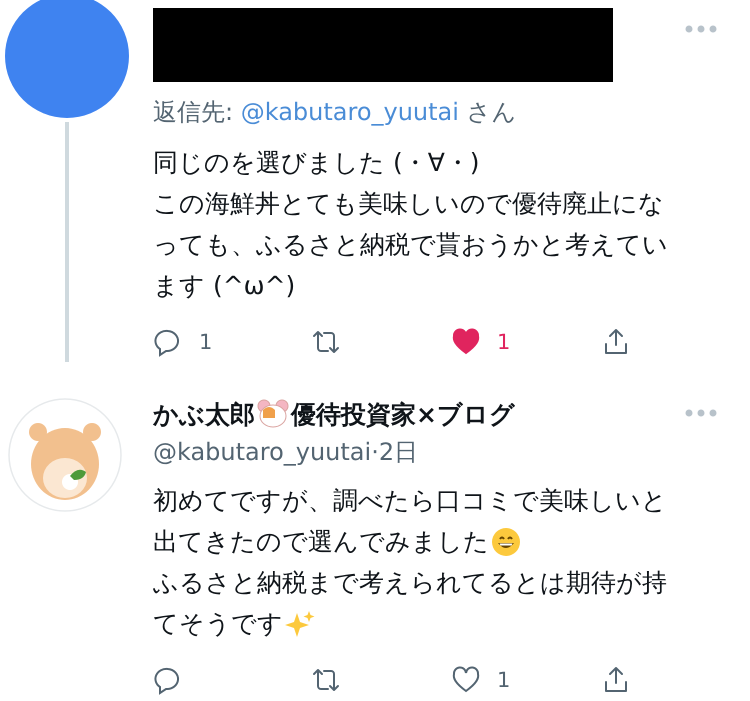  What do you see at coordinates (403, 414) in the screenshot?
I see `display-name-suffix: 優待投資家×ブログ` at bounding box center [403, 414].